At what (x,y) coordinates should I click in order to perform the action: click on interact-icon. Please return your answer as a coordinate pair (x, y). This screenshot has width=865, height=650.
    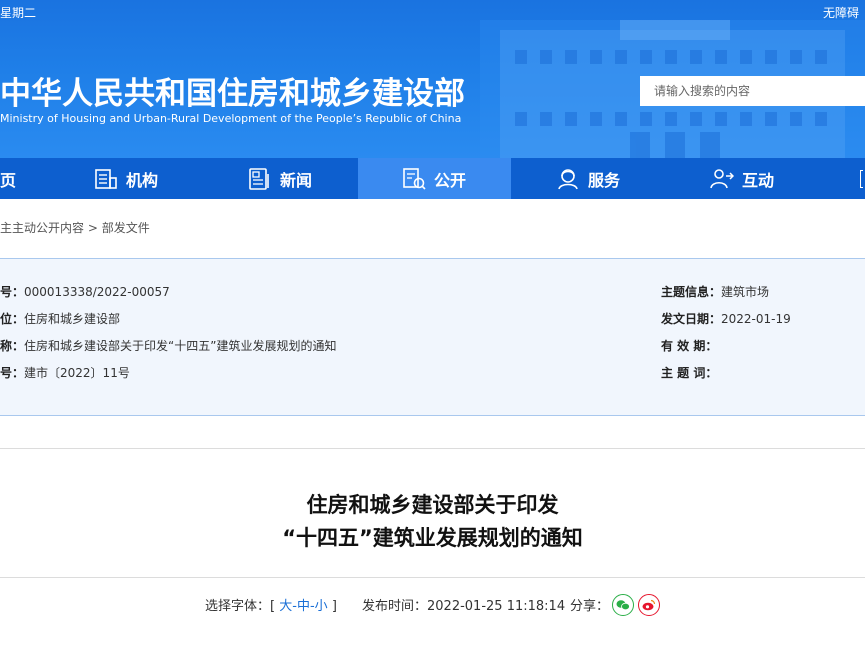
    Looking at the image, I should click on (722, 178).